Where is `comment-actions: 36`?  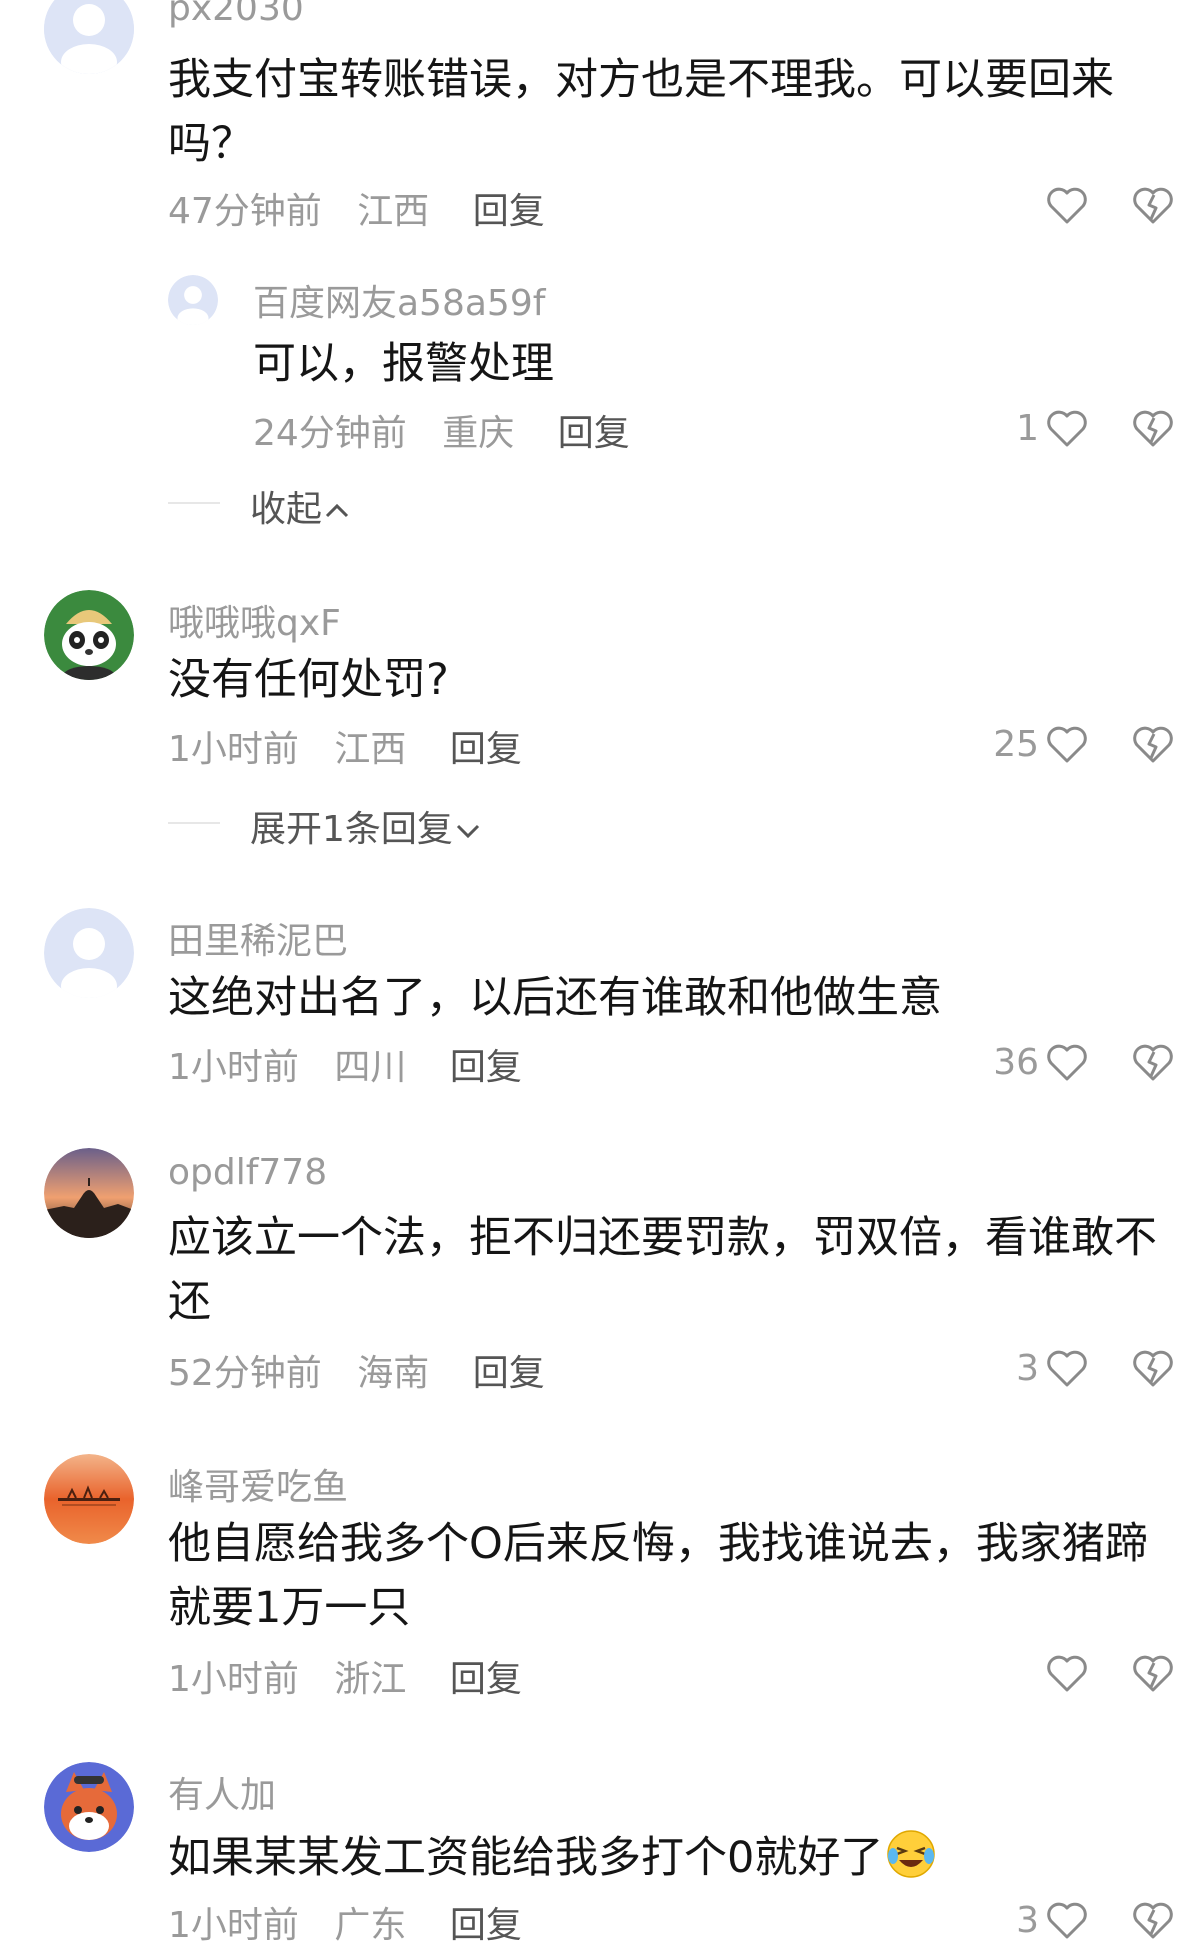 comment-actions: 36 is located at coordinates (1084, 1062).